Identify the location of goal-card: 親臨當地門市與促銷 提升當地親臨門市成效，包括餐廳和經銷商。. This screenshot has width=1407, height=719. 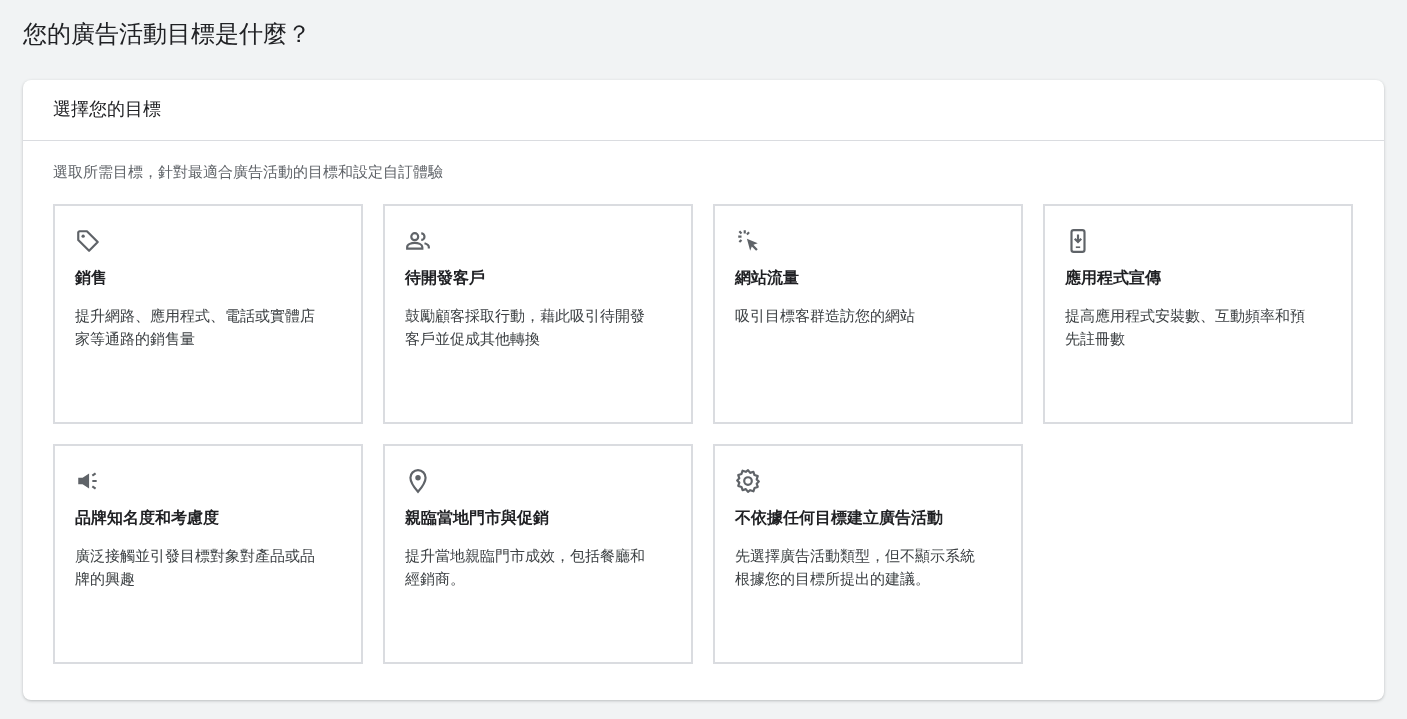
(538, 554).